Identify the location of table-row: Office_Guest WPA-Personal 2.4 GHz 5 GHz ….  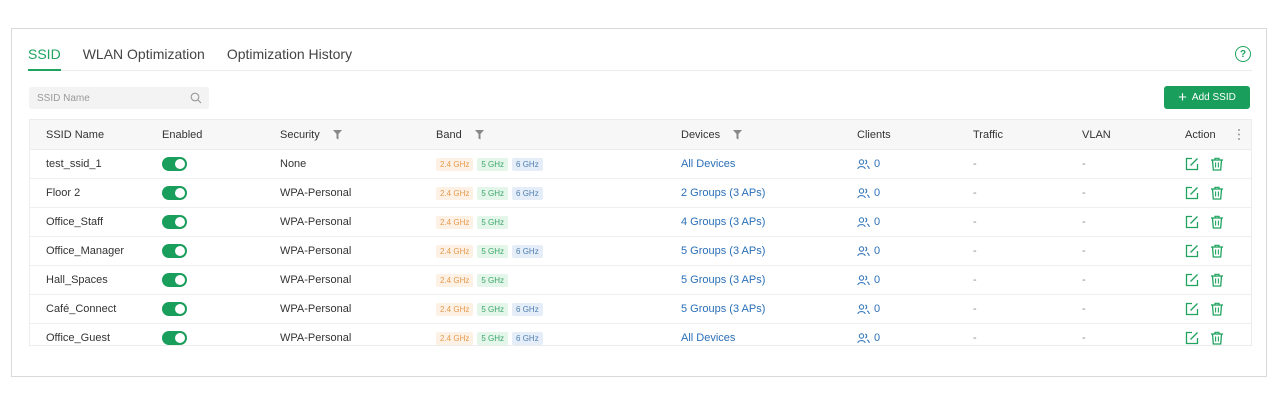
(640, 338).